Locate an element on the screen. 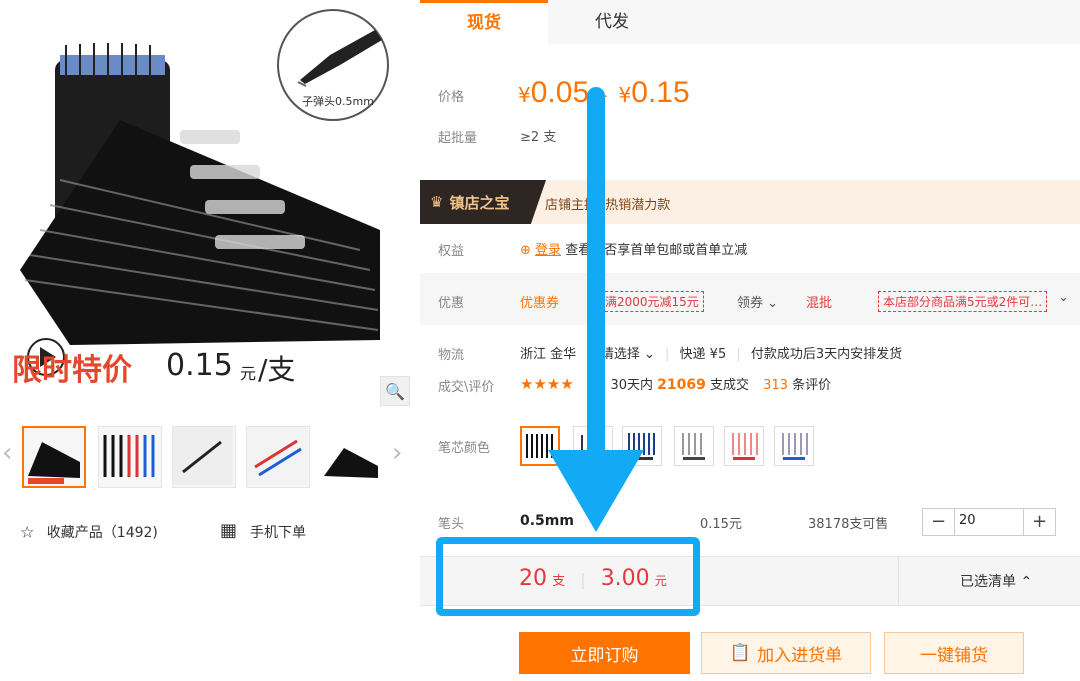  tab-in-stock: 现货 is located at coordinates (484, 22).